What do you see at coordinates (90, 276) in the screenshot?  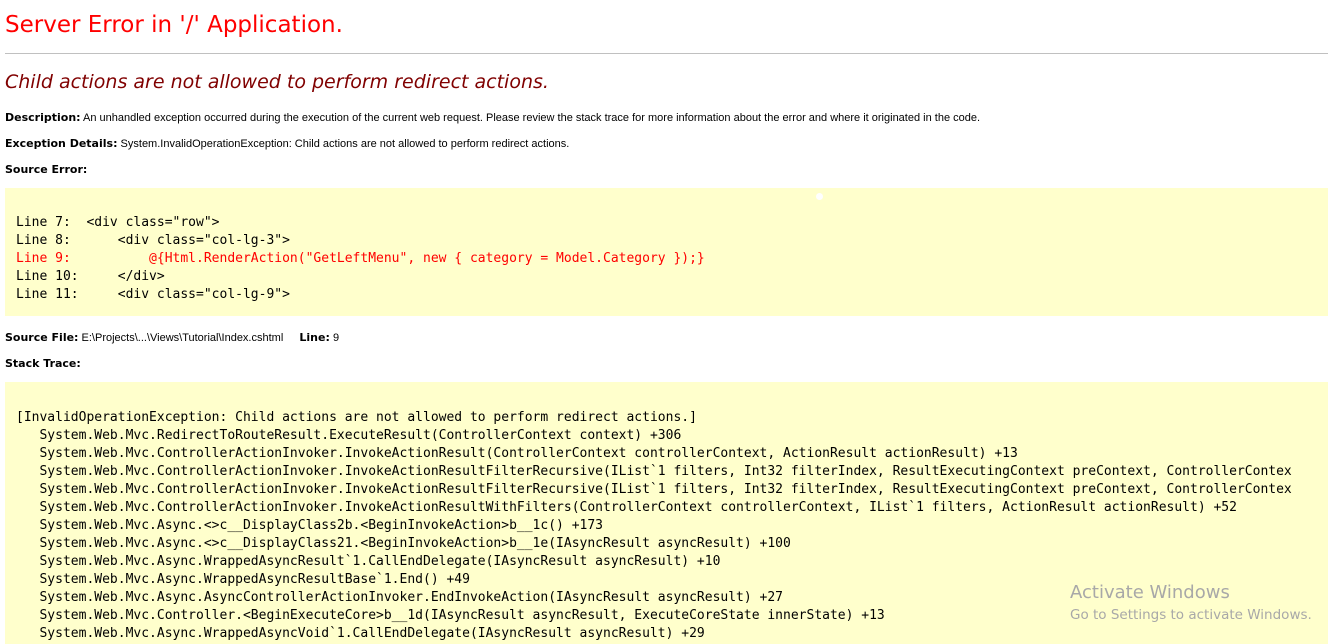 I see `source-line: Line 10: </div>` at bounding box center [90, 276].